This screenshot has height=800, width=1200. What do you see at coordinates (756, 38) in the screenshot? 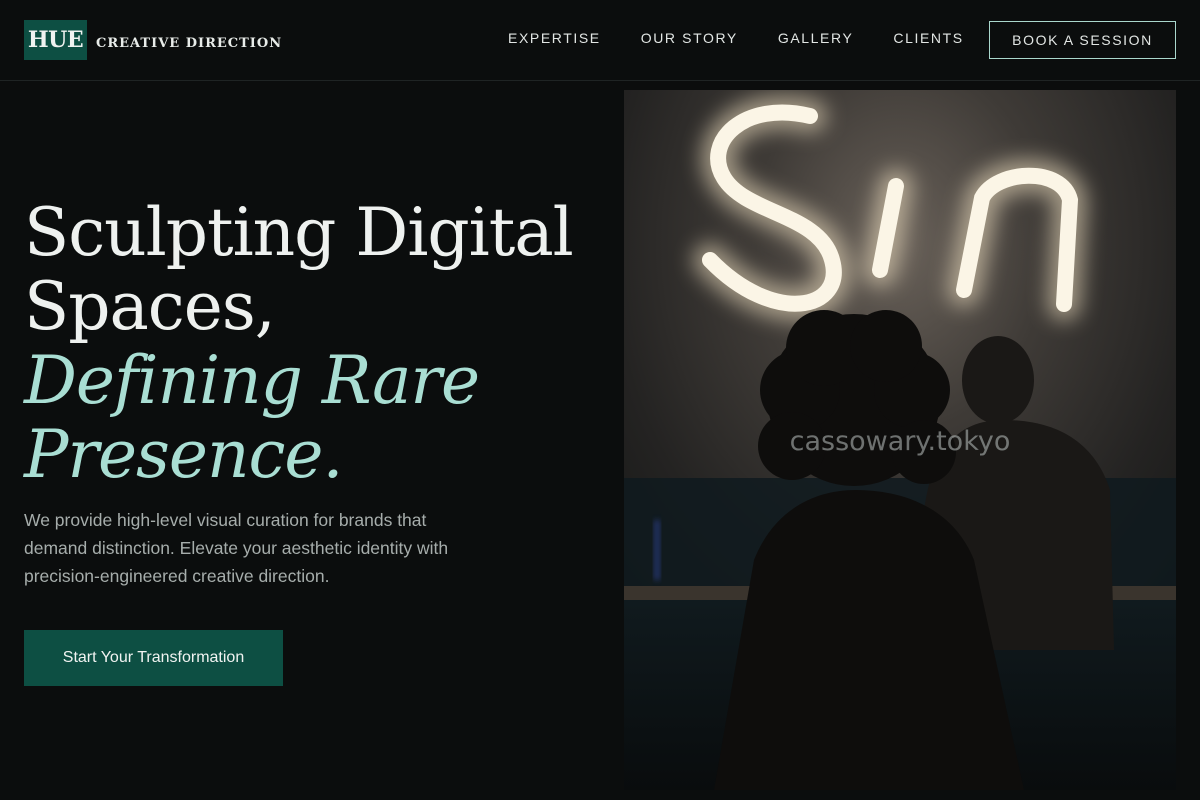
I see `main-nav: EXPERTISE OUR STORY GALLERY CLIENTS` at bounding box center [756, 38].